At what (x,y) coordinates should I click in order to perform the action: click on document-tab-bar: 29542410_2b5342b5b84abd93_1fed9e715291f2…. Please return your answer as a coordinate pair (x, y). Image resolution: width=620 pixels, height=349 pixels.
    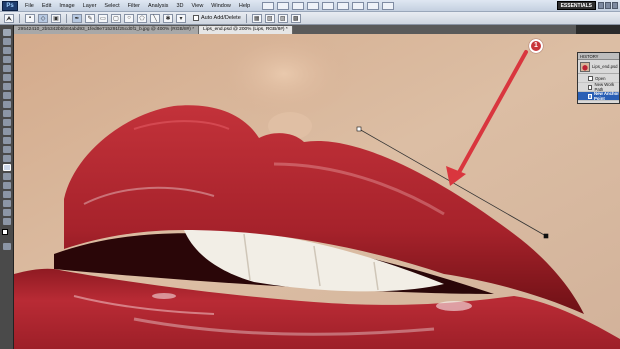
    Looking at the image, I should click on (295, 29).